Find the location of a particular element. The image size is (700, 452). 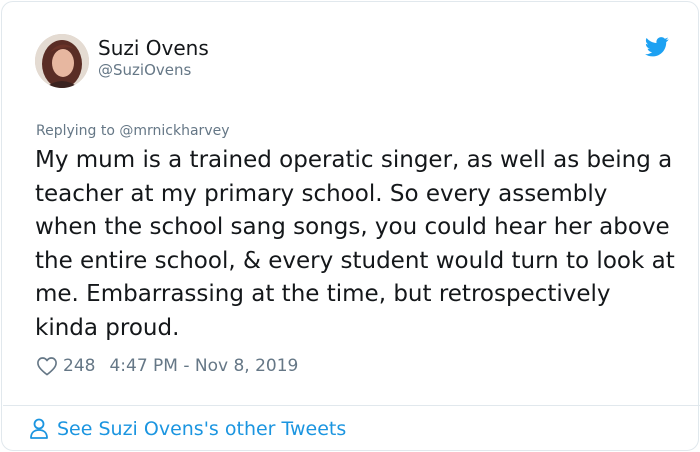

heart-icon is located at coordinates (47, 366).